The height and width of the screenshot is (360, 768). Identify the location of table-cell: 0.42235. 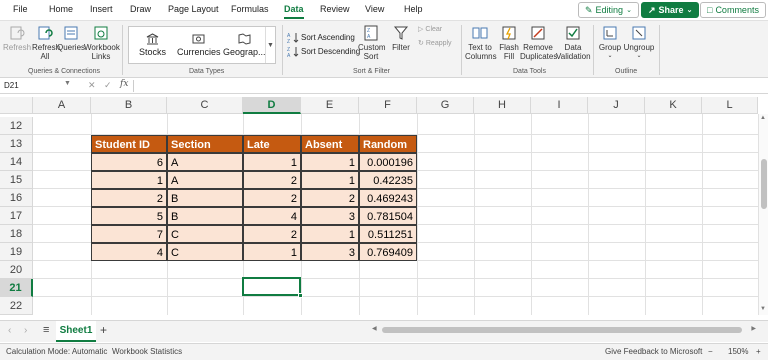
(388, 180).